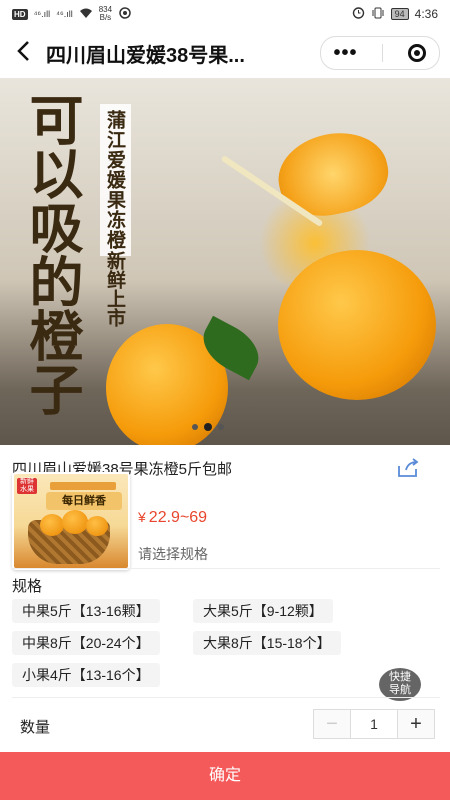  I want to click on status-bar: HD ⁴⁶.ıll ⁴⁶.ıll 834 B/s 94 4:36, so click(225, 14).